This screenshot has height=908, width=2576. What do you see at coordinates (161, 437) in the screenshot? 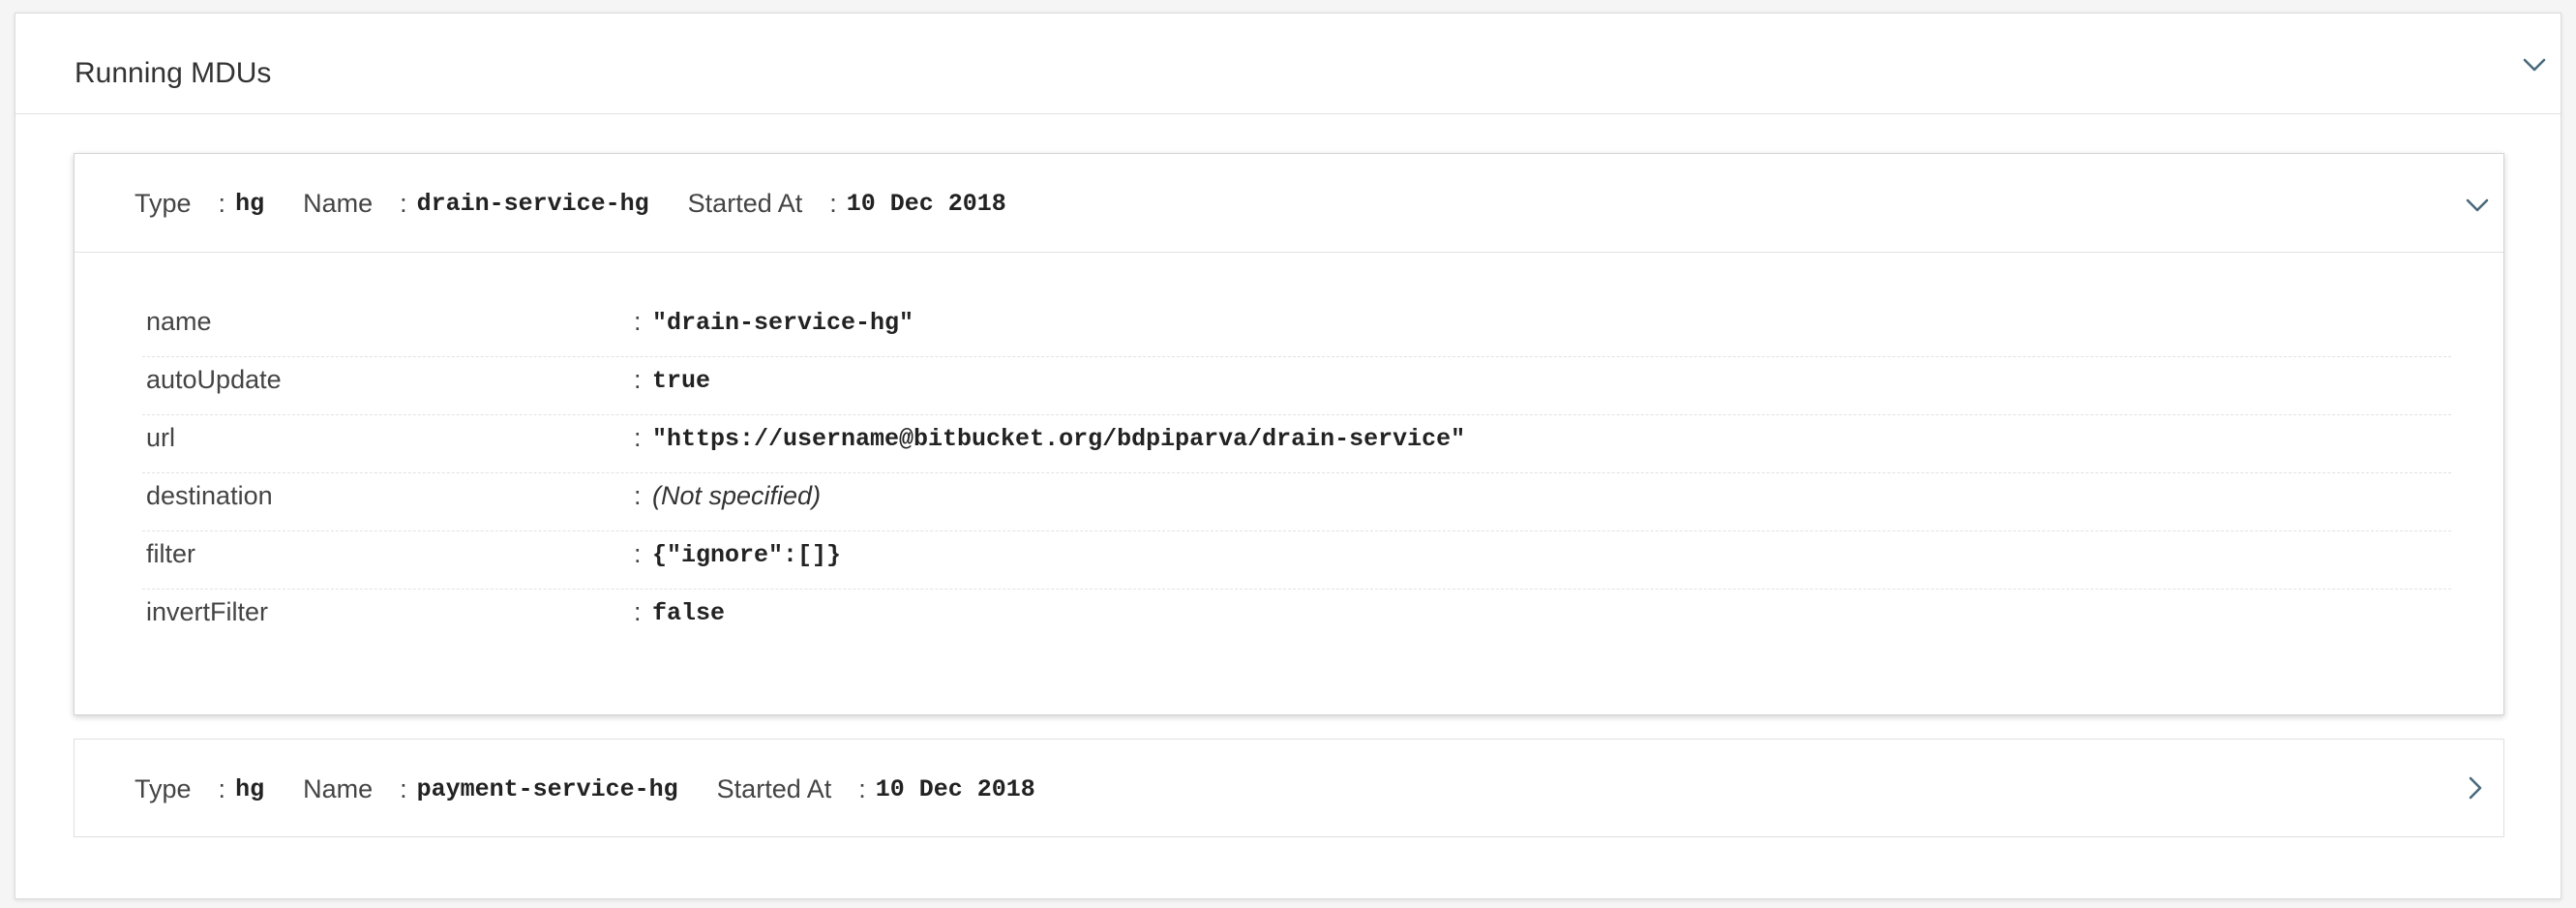
I see `property-key: url` at bounding box center [161, 437].